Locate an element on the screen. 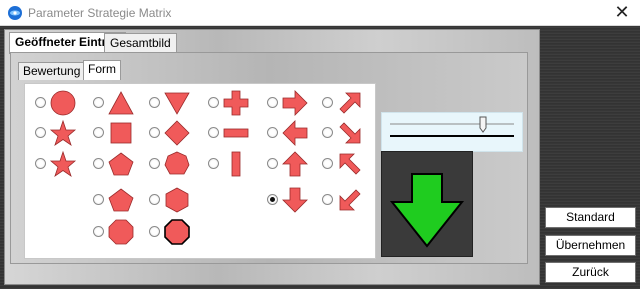  window-title: Parameter Strategie Matrix is located at coordinates (100, 13).